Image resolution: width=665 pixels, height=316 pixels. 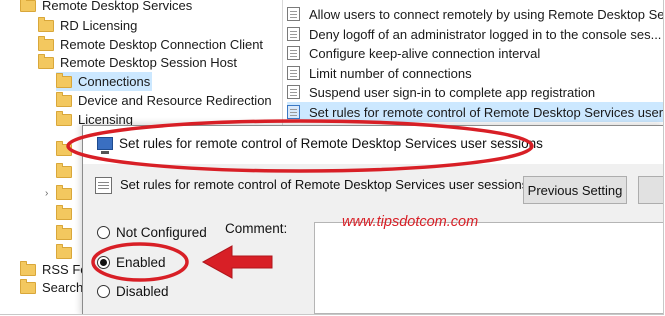 I want to click on tree-item-rd-licensing: RD Licensing, so click(x=87, y=25).